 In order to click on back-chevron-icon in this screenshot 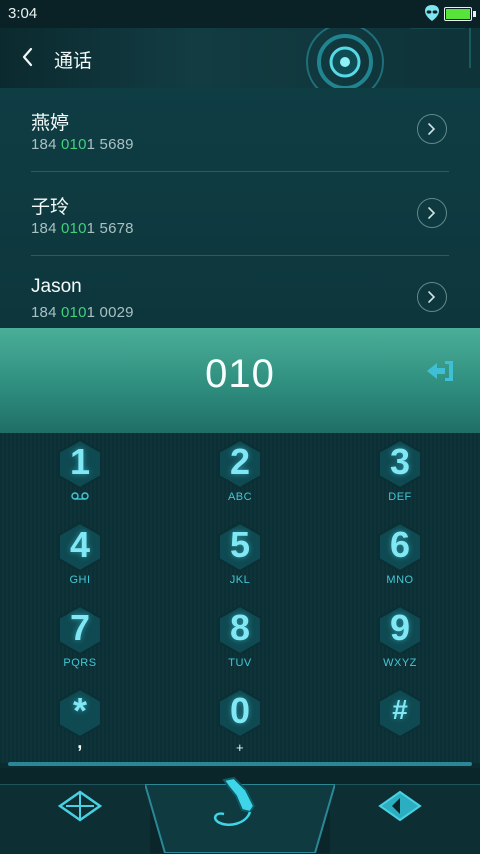, I will do `click(28, 57)`.